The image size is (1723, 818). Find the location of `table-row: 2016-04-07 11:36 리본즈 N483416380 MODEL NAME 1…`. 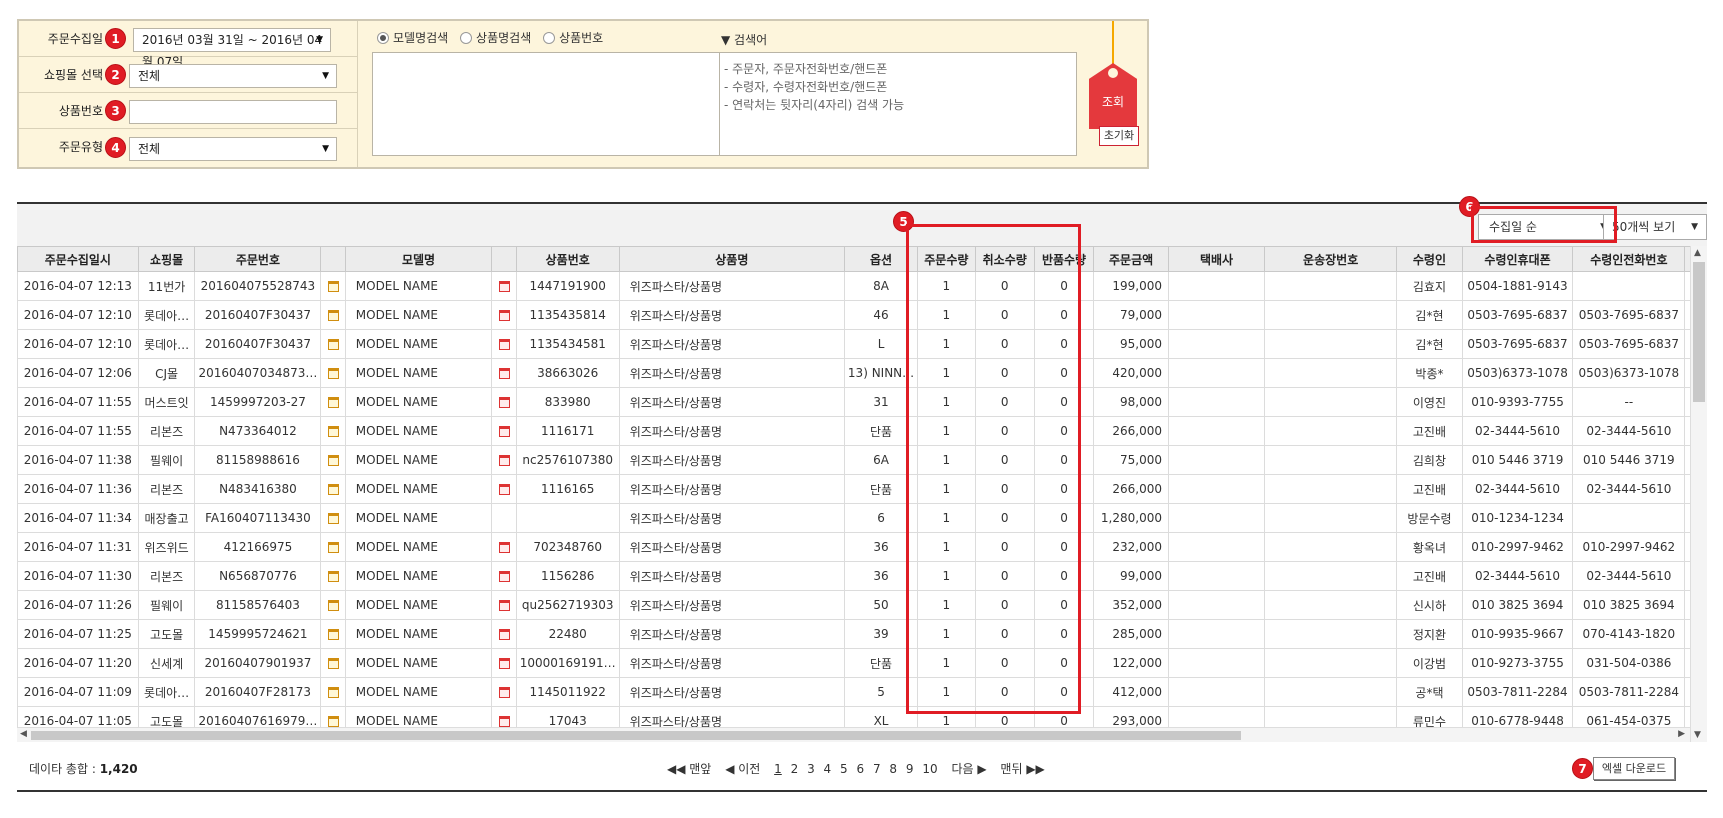

table-row: 2016-04-07 11:36 리본즈 N483416380 MODEL NAME 1… is located at coordinates (862, 489).